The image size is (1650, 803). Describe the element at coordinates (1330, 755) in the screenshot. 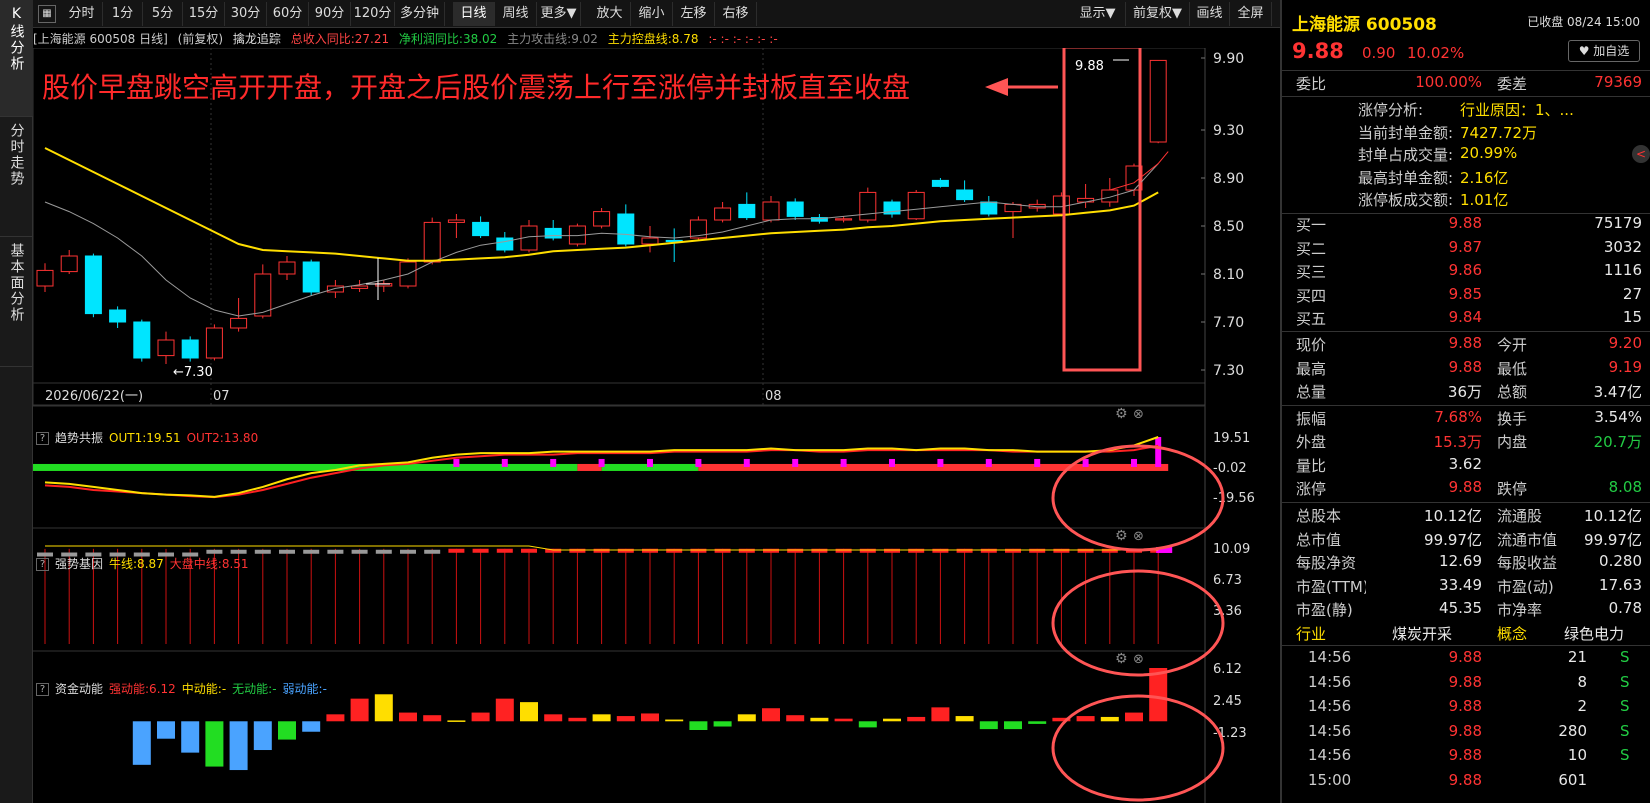

I see `tick-time: 14:56` at that location.